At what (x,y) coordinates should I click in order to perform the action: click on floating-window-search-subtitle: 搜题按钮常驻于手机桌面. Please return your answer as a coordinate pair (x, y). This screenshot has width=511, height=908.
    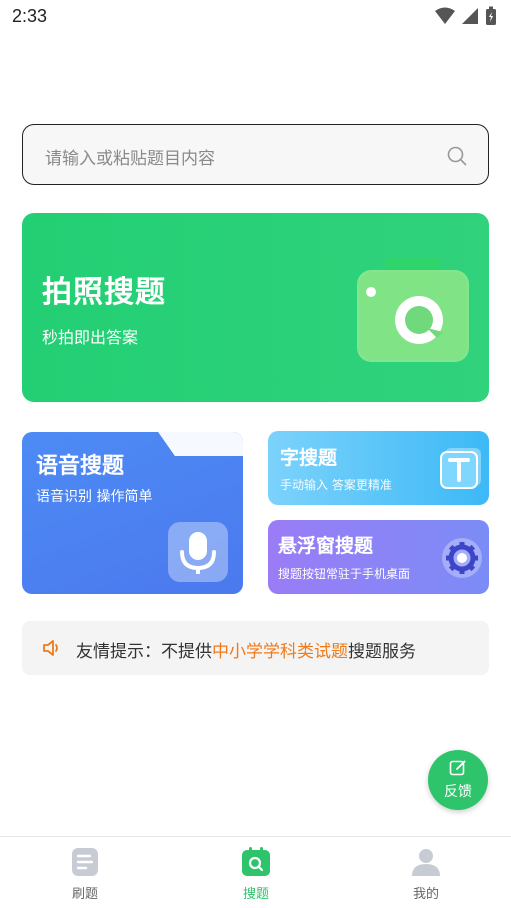
    Looking at the image, I should click on (344, 574).